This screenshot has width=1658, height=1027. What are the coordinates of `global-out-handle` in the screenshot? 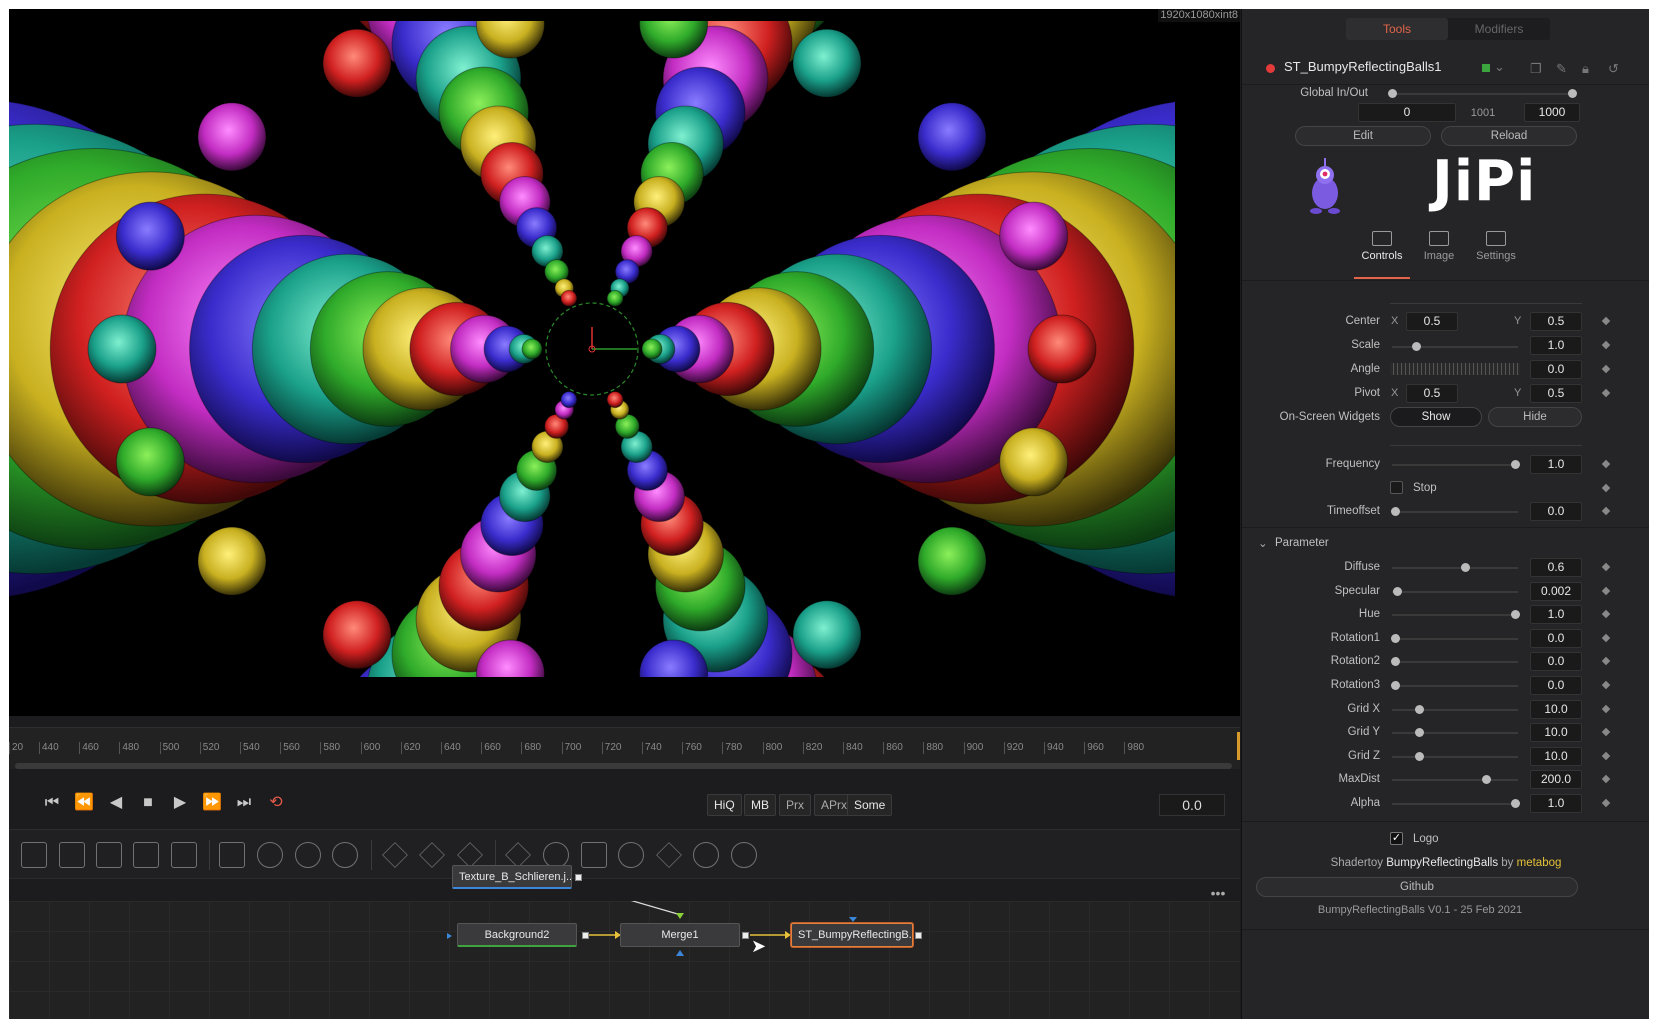 It's located at (1572, 93).